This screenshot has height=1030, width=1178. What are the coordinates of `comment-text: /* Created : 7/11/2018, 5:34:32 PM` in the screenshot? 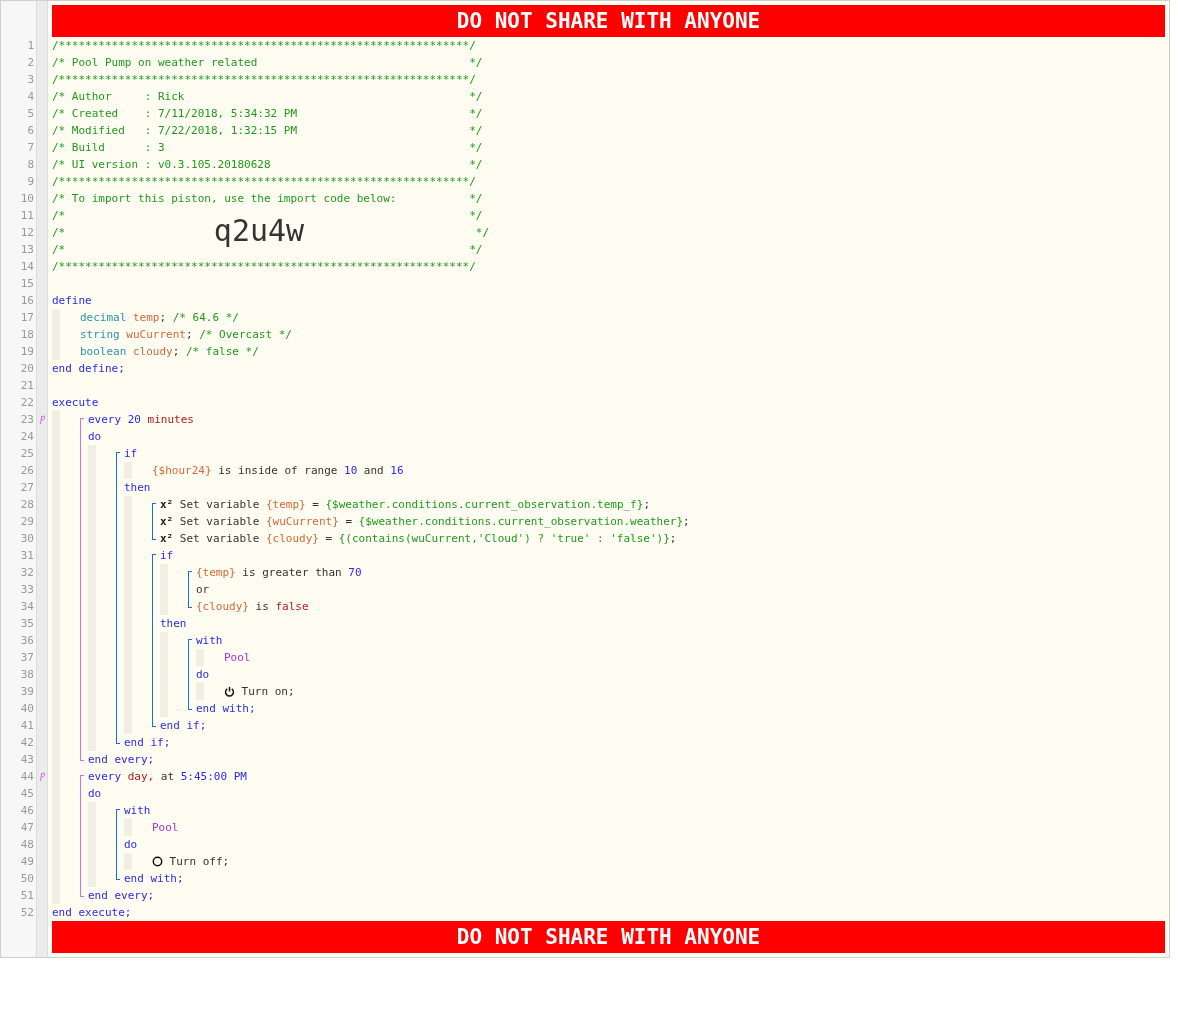 It's located at (175, 113).